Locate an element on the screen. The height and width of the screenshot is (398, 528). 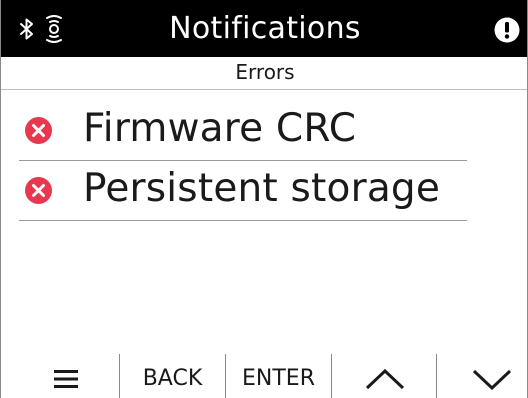
page-title: Notifications is located at coordinates (265, 28).